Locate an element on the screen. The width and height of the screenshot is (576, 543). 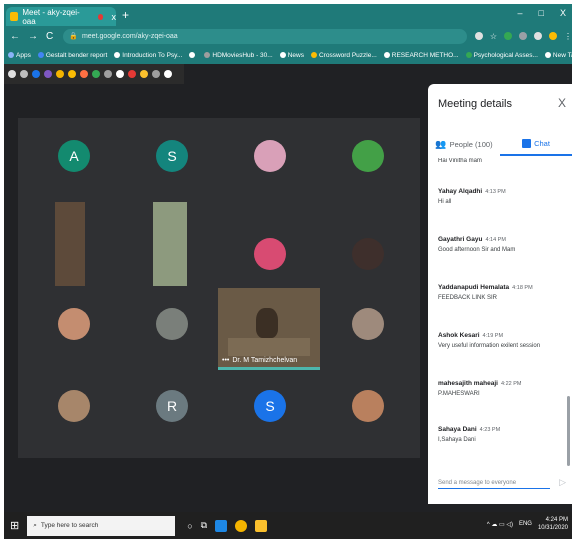
message-time: 4:19 PM is located at coordinates (493, 336).